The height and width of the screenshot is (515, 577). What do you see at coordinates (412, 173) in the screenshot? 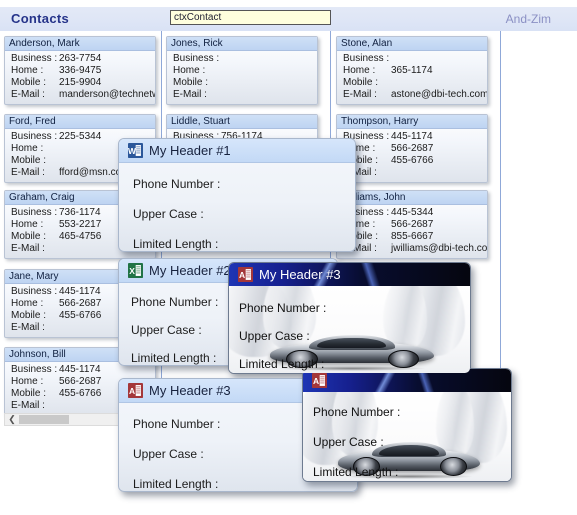
I see `contact-field-row: E-Mail :` at bounding box center [412, 173].